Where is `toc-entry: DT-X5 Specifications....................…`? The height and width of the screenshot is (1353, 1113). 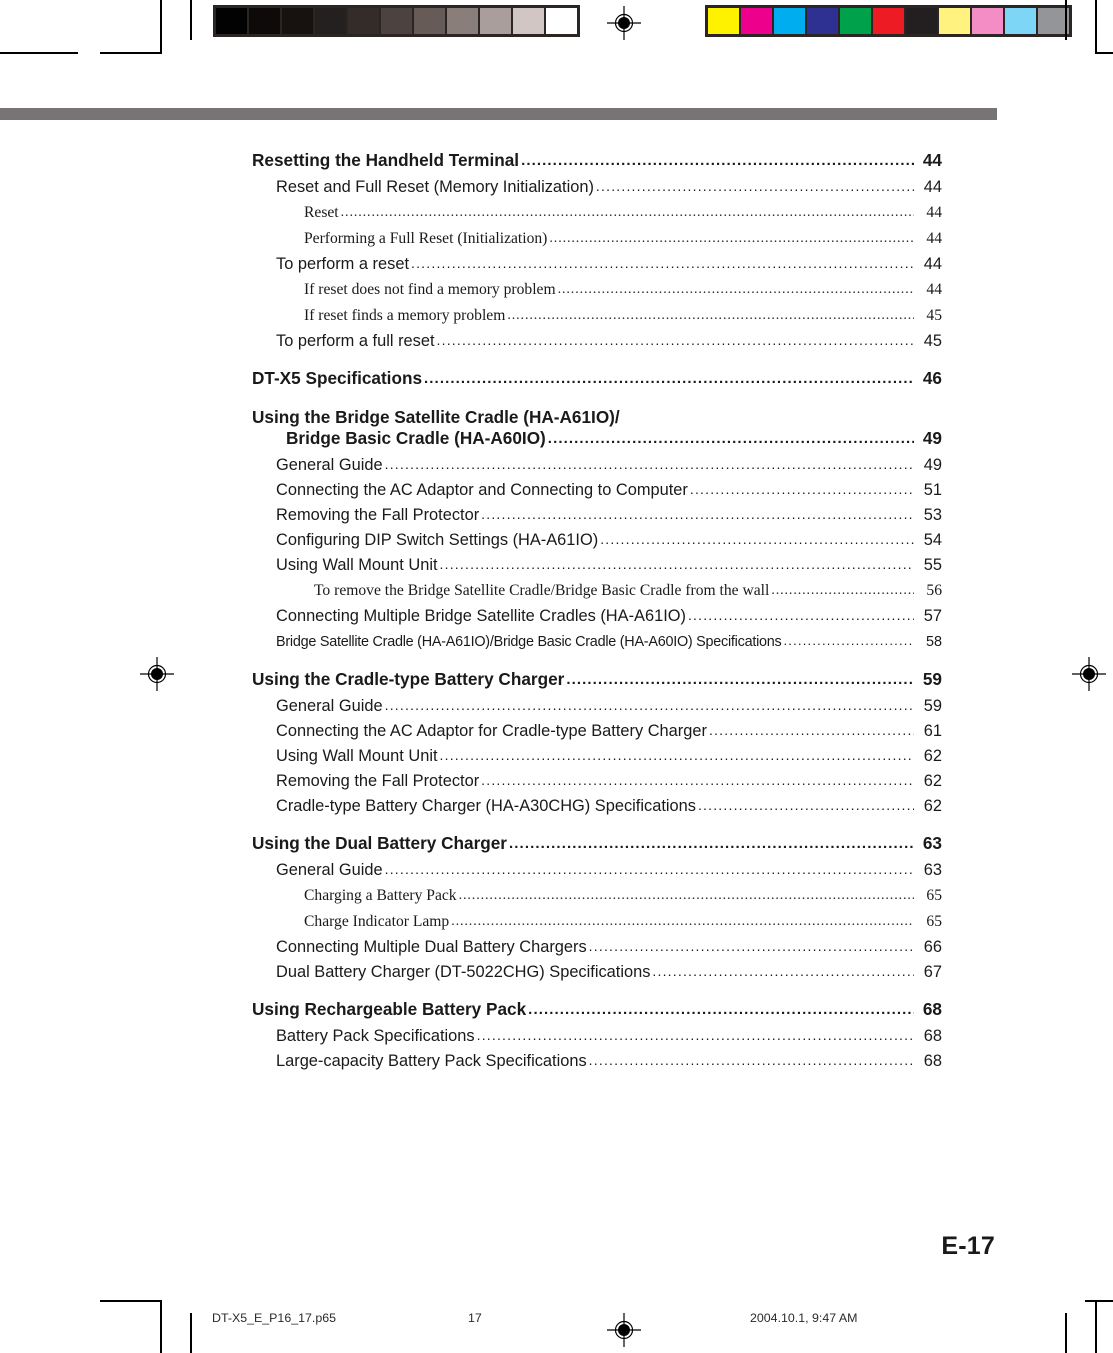
toc-entry: DT-X5 Specifications....................… is located at coordinates (597, 379).